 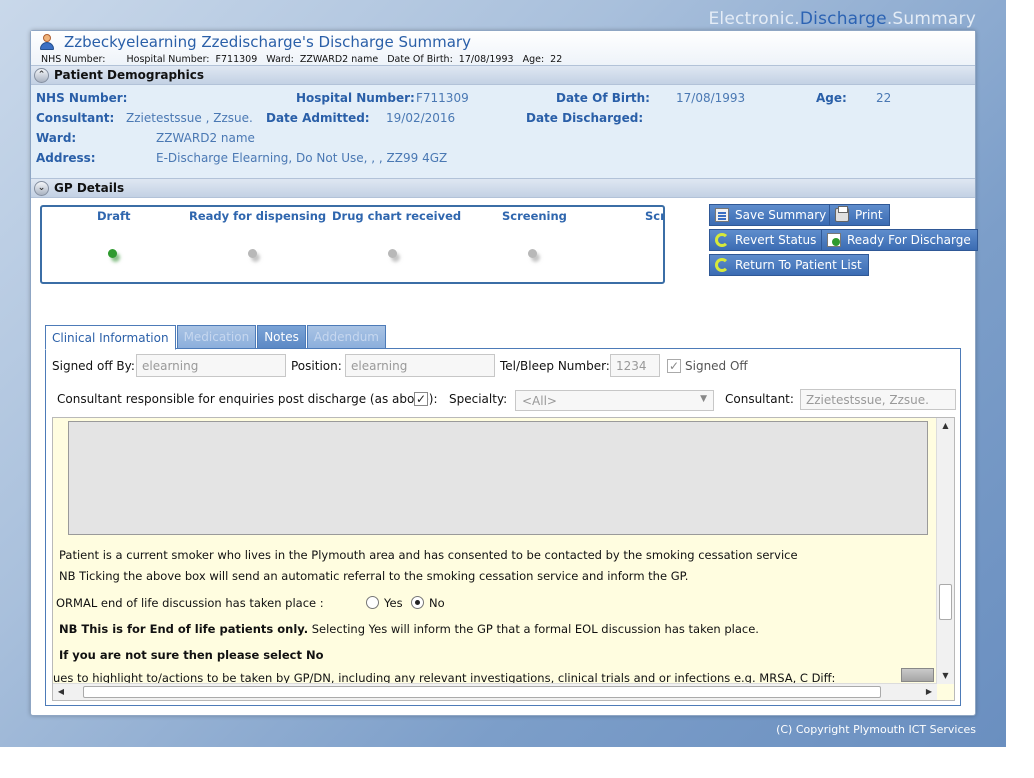 What do you see at coordinates (534, 216) in the screenshot?
I see `step-label-screening: Screening` at bounding box center [534, 216].